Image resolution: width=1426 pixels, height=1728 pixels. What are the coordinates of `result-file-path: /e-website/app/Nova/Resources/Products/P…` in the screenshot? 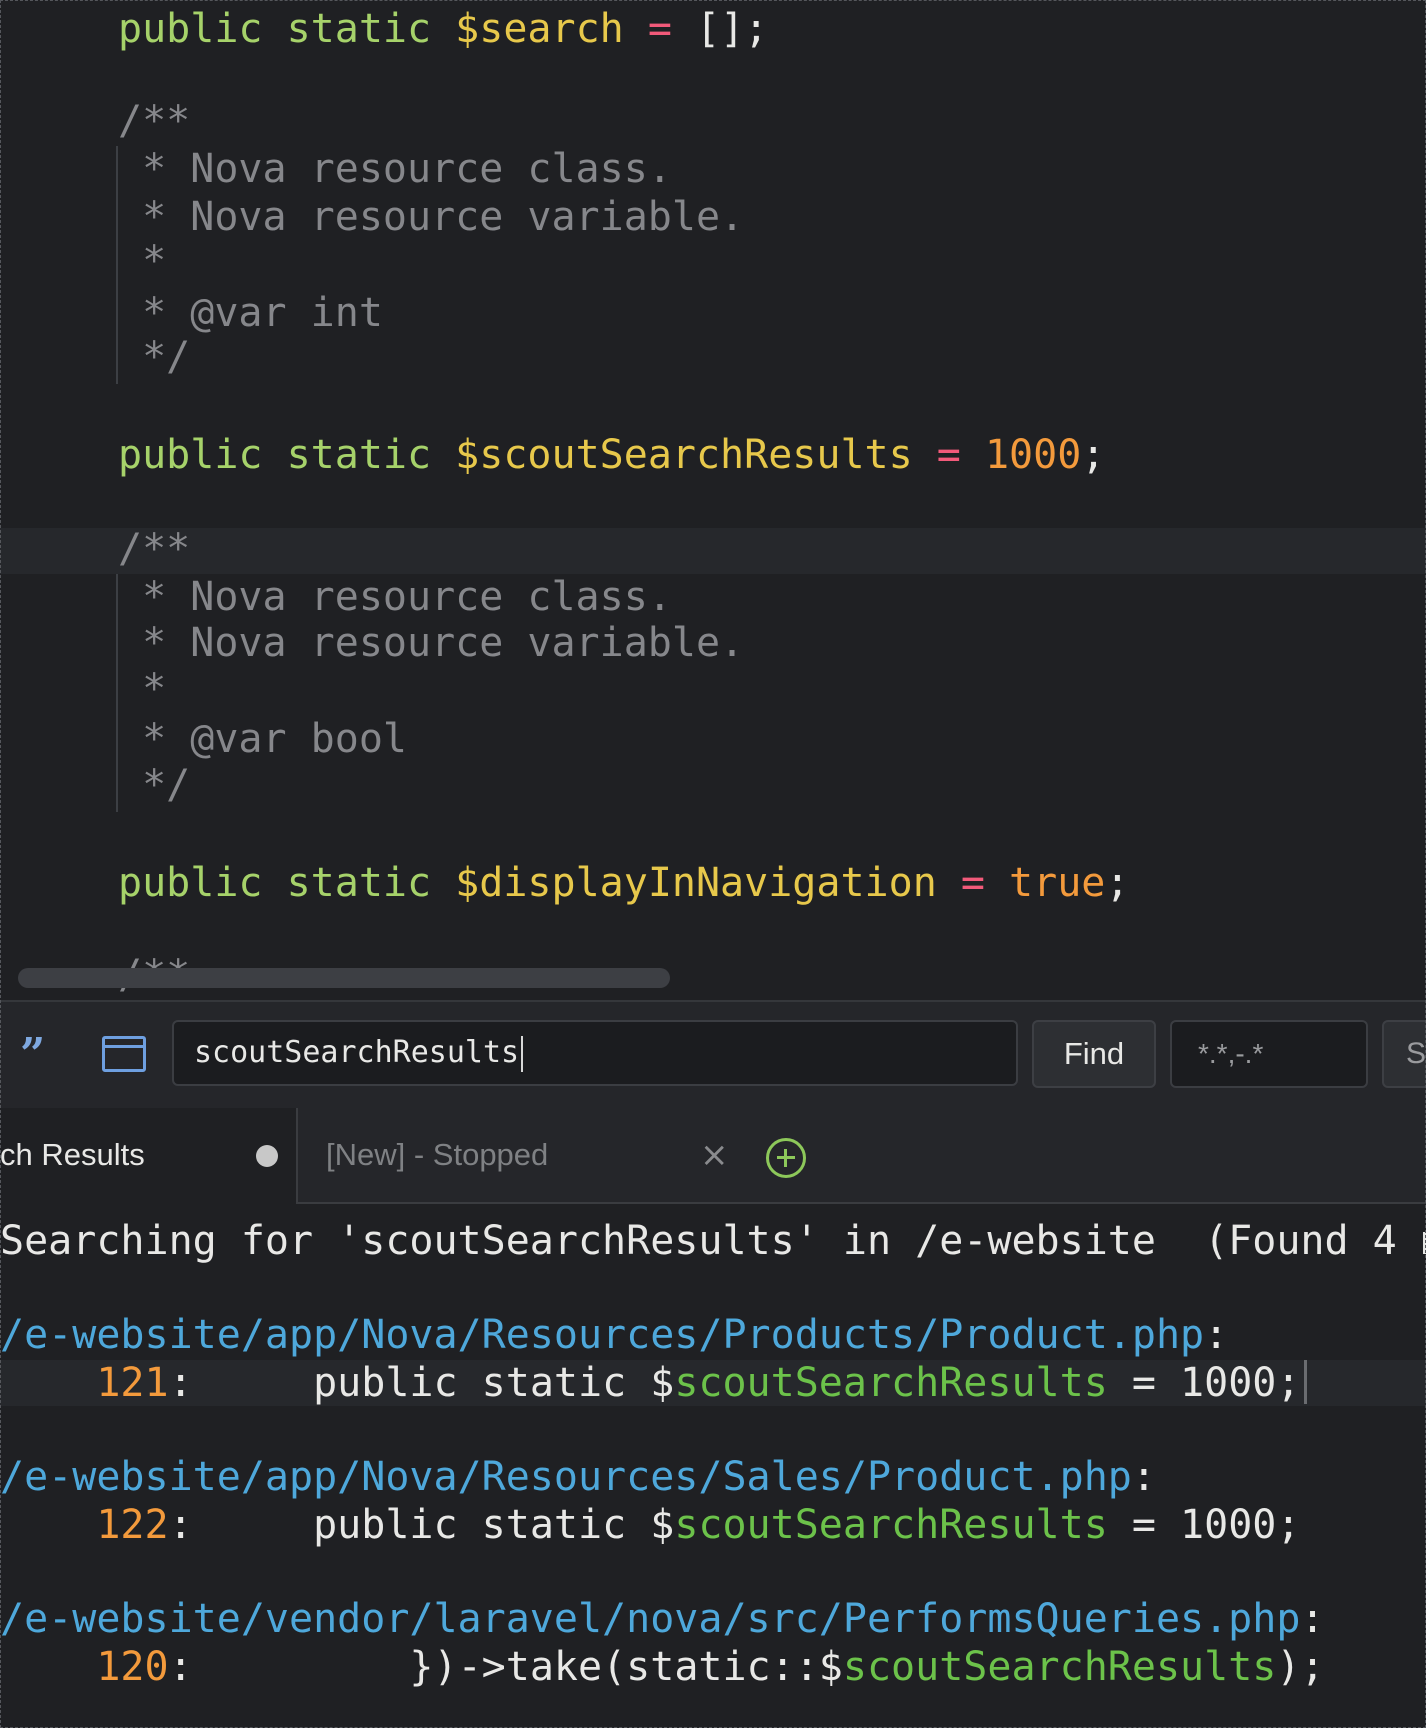 It's located at (614, 1335).